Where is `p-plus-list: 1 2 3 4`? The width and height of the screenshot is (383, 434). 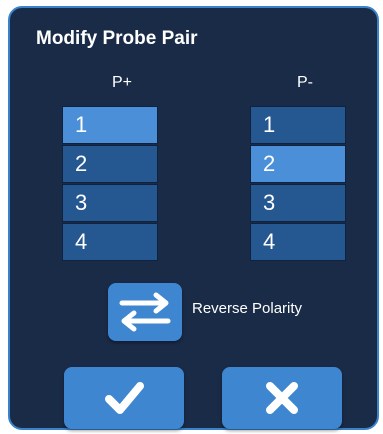 p-plus-list: 1 2 3 4 is located at coordinates (110, 184).